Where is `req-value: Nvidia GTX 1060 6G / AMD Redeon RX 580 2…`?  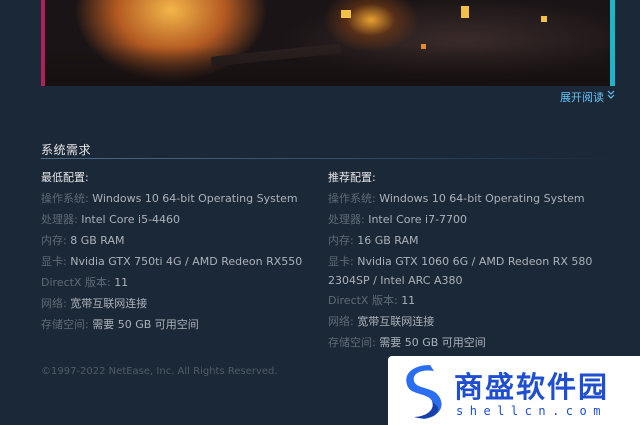
req-value: Nvidia GTX 1060 6G / AMD Redeon RX 580 2… is located at coordinates (460, 271).